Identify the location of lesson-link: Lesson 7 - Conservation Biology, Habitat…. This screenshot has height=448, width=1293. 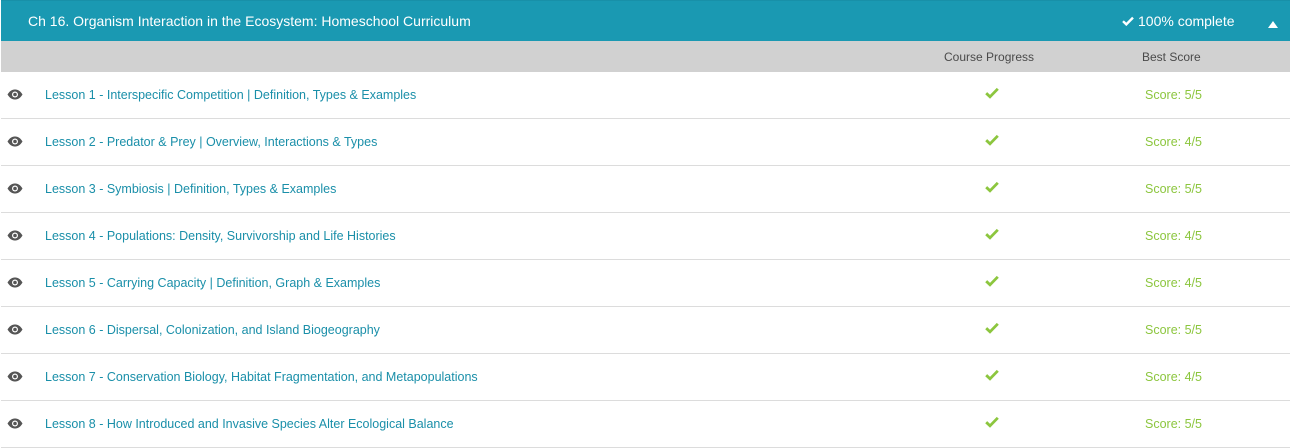
(261, 377).